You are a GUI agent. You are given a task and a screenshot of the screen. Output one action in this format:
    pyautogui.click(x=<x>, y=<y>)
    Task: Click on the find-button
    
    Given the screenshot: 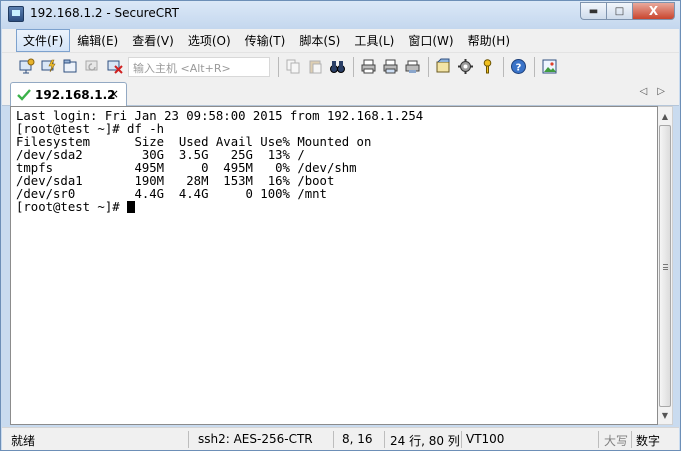 What is the action you would take?
    pyautogui.click(x=337, y=67)
    